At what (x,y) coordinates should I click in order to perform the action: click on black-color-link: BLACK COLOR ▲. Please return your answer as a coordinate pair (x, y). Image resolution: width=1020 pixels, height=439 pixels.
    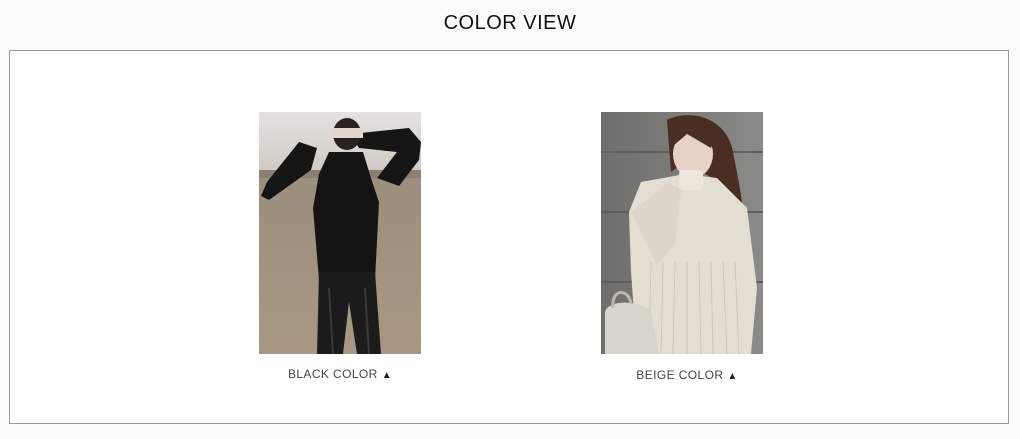
    Looking at the image, I should click on (340, 374).